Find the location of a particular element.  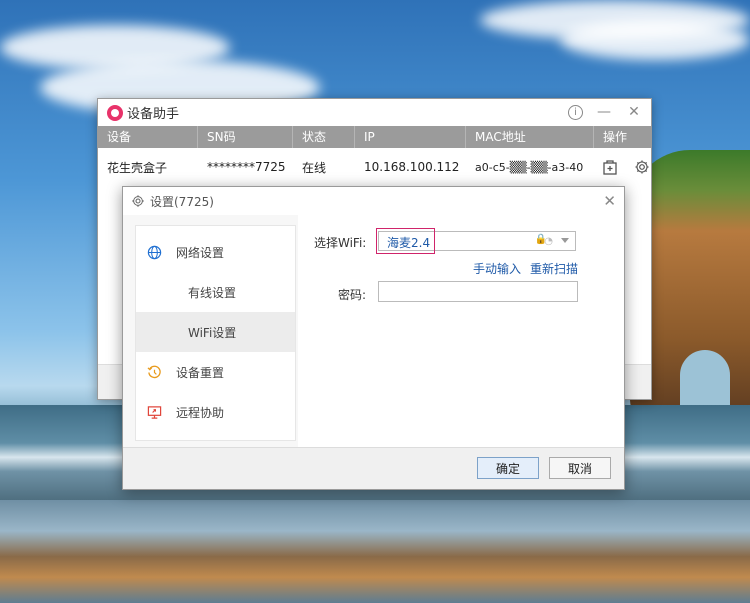

sidebar-item-wired: 有线设置 is located at coordinates (215, 292).